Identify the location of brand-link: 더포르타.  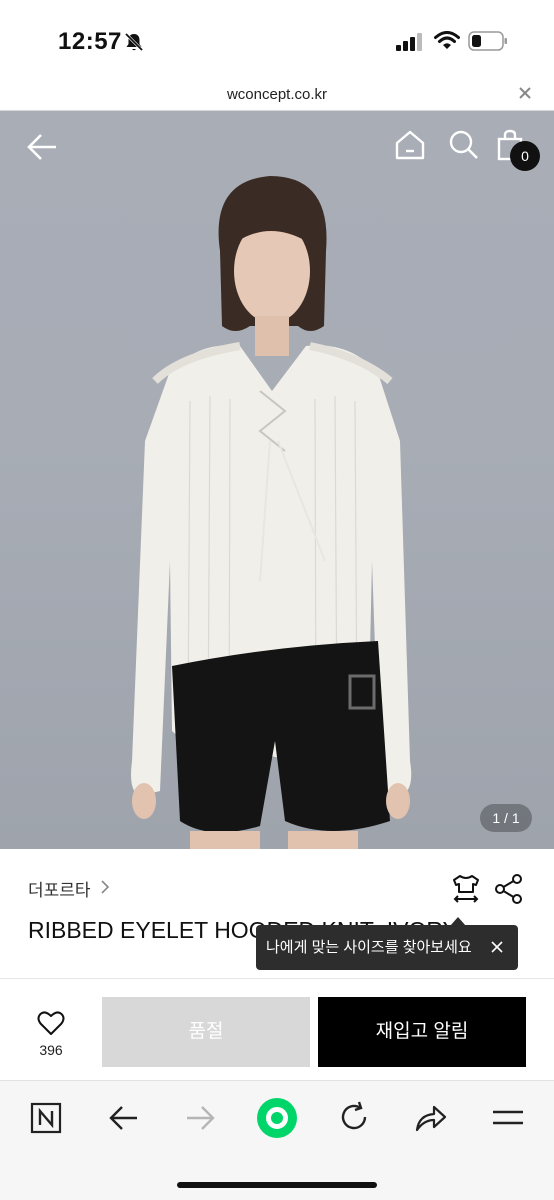
(69, 888).